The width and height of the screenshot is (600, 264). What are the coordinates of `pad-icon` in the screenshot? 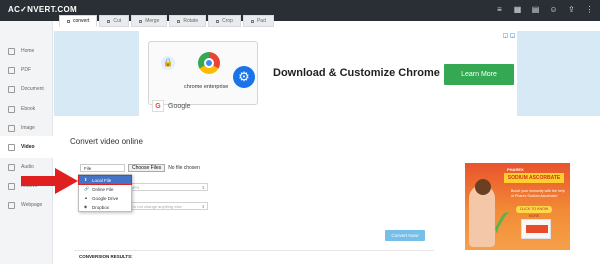 It's located at (252, 21).